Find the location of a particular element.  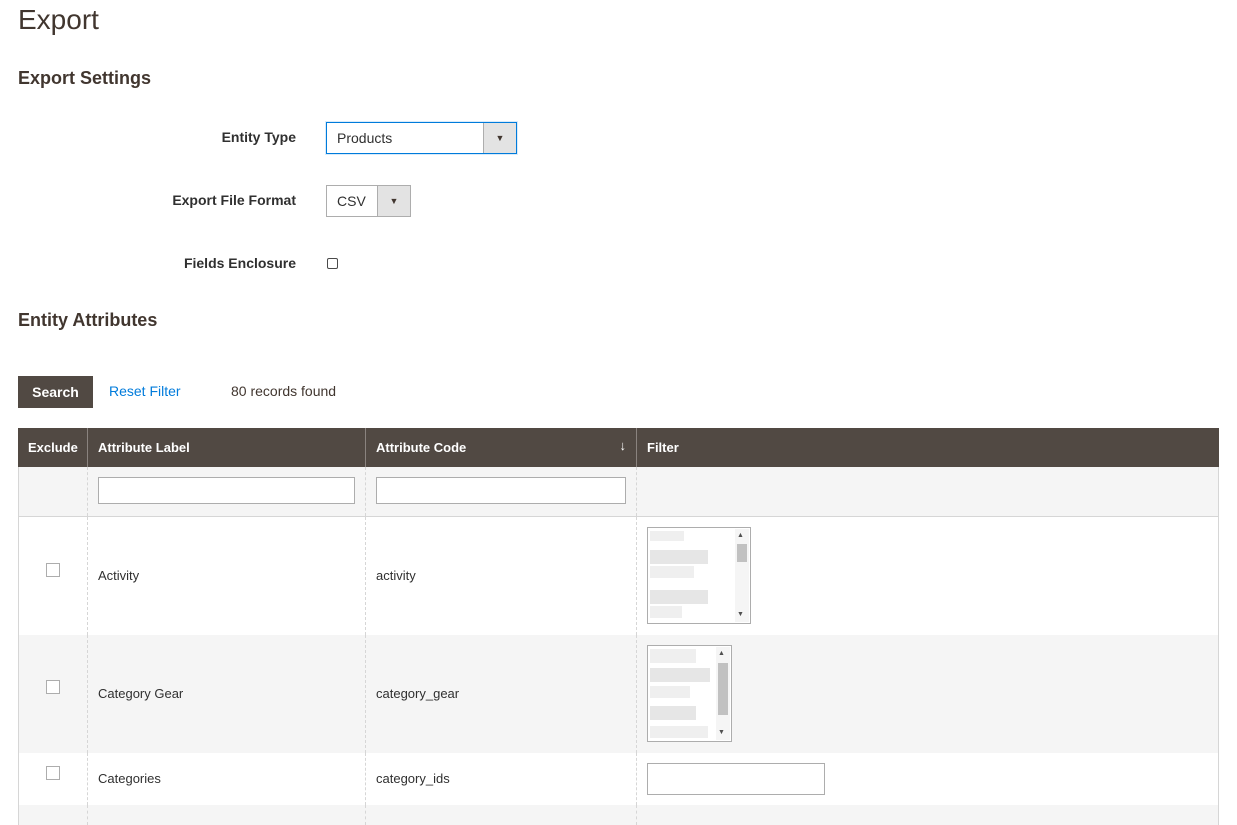

filter-cell-filter is located at coordinates (927, 491).